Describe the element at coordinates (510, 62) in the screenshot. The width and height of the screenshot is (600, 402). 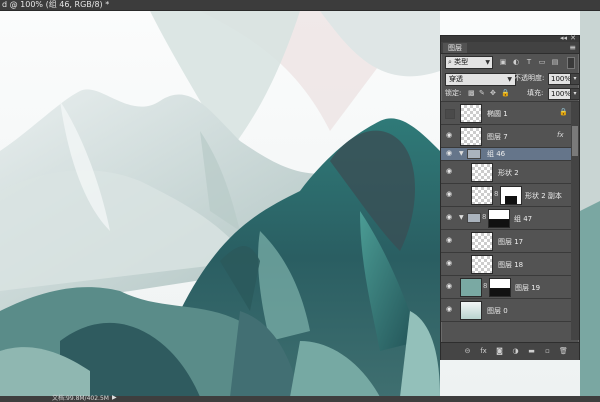
I see `layer-filter-row: ⌕ 类型 ▼ ▣ ◐ T ▭ ▤` at that location.